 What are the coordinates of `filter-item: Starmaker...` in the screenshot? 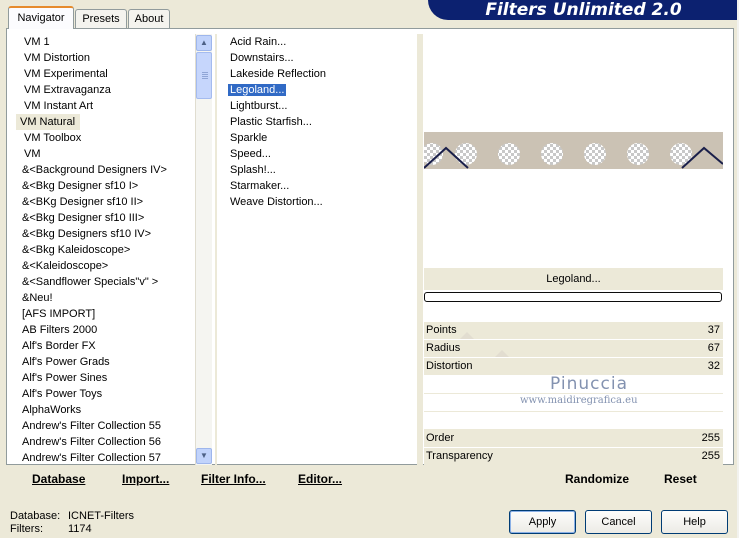 It's located at (320, 186).